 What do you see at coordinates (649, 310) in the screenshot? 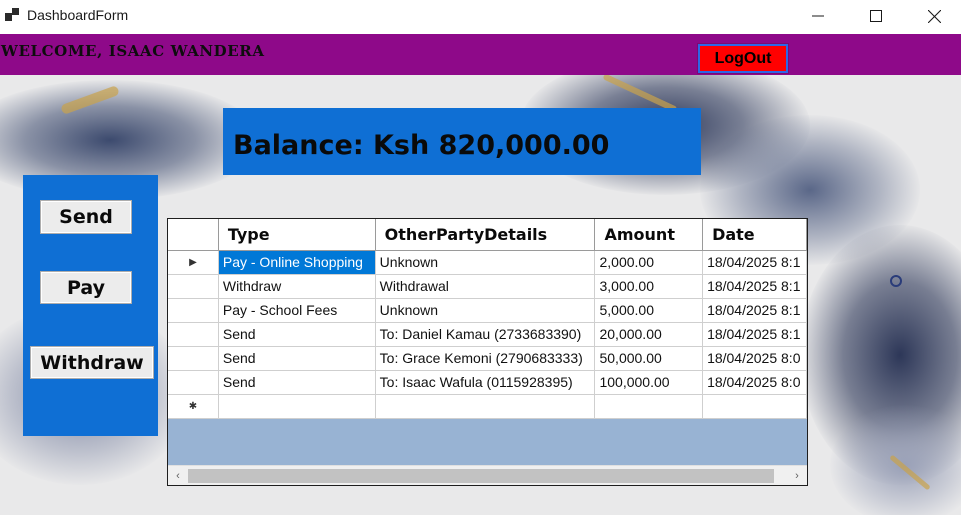
I see `cell-amount: 5,000.00` at bounding box center [649, 310].